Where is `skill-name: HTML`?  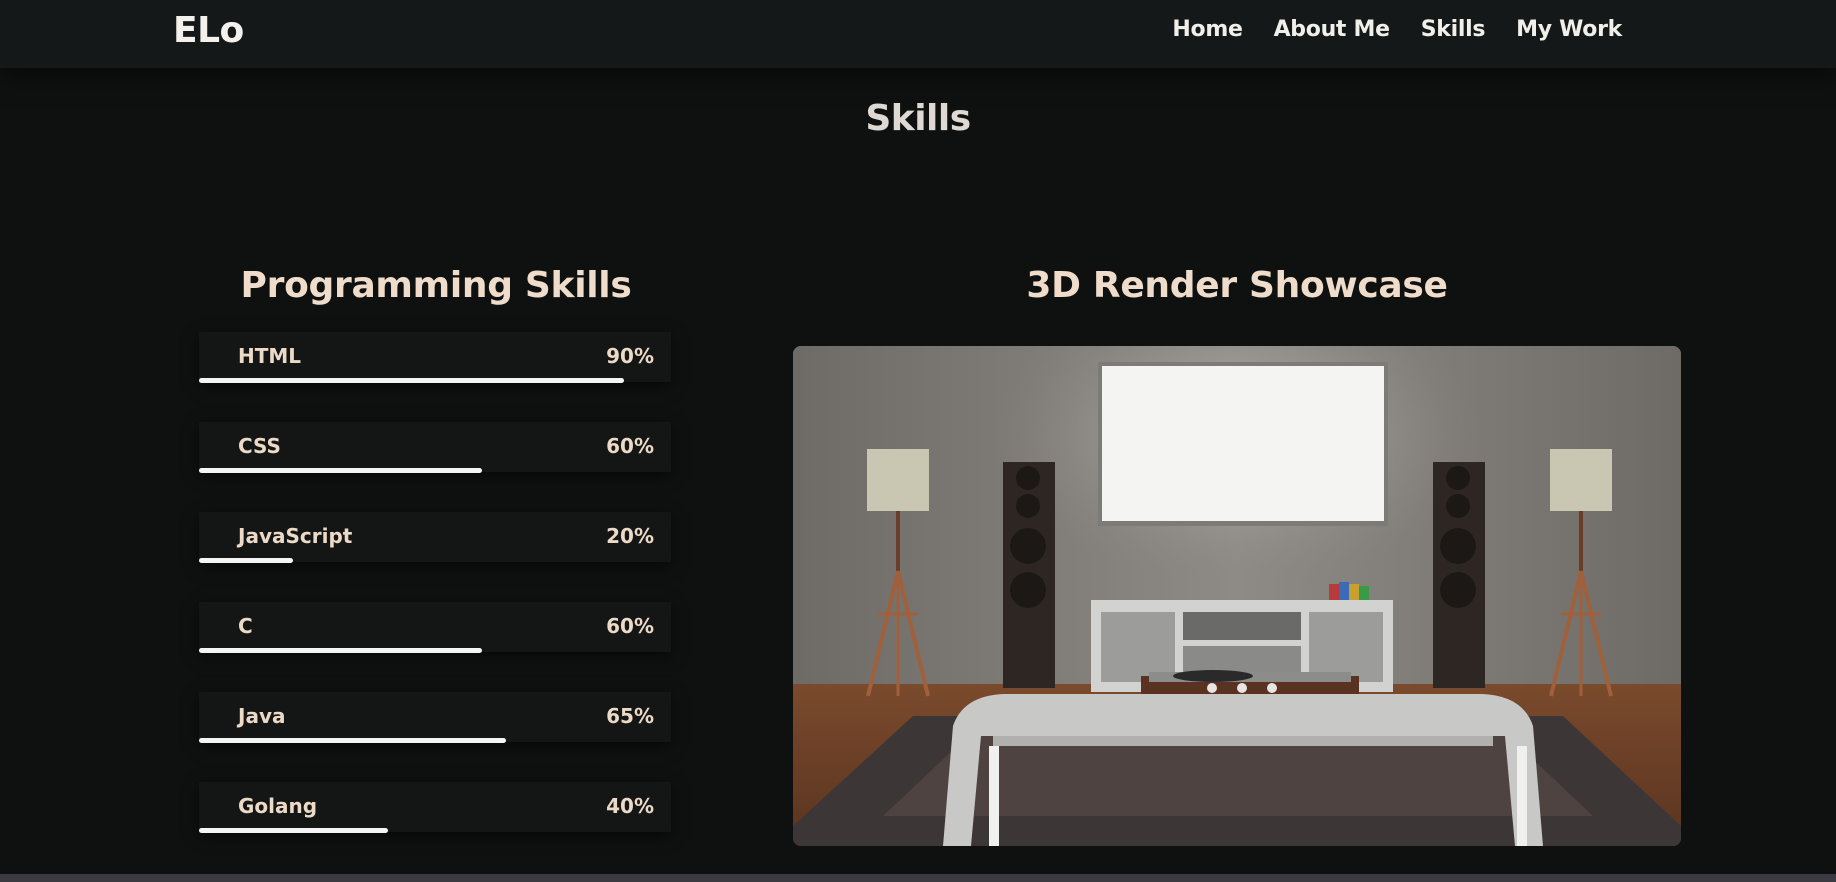
skill-name: HTML is located at coordinates (270, 356).